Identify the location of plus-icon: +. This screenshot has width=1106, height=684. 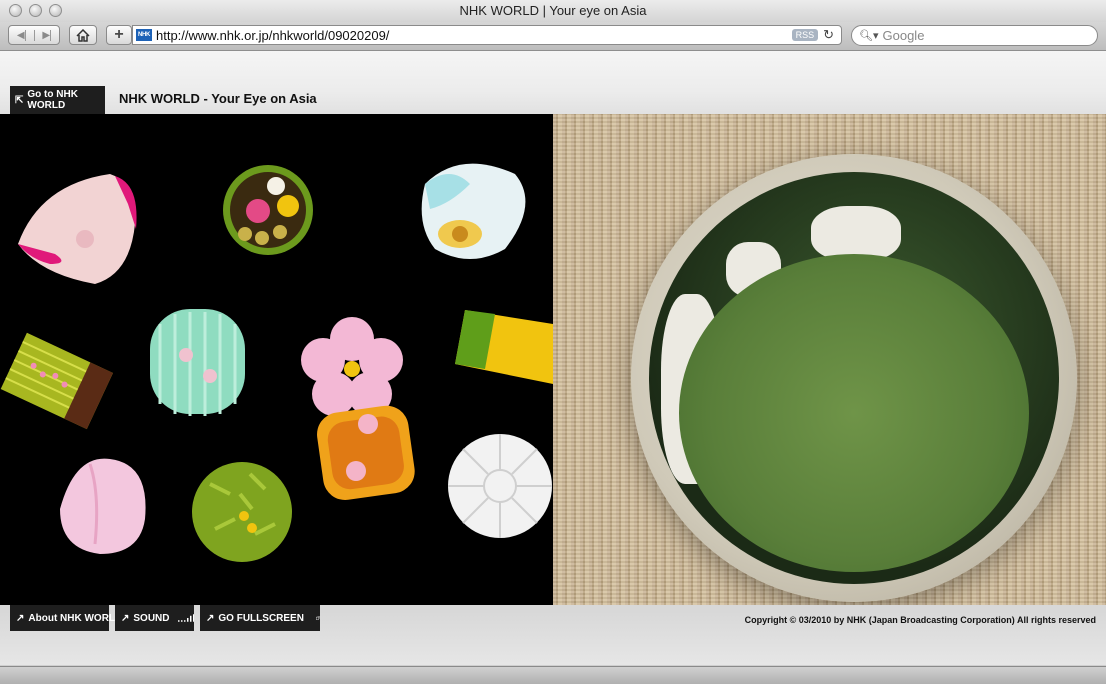
(119, 34).